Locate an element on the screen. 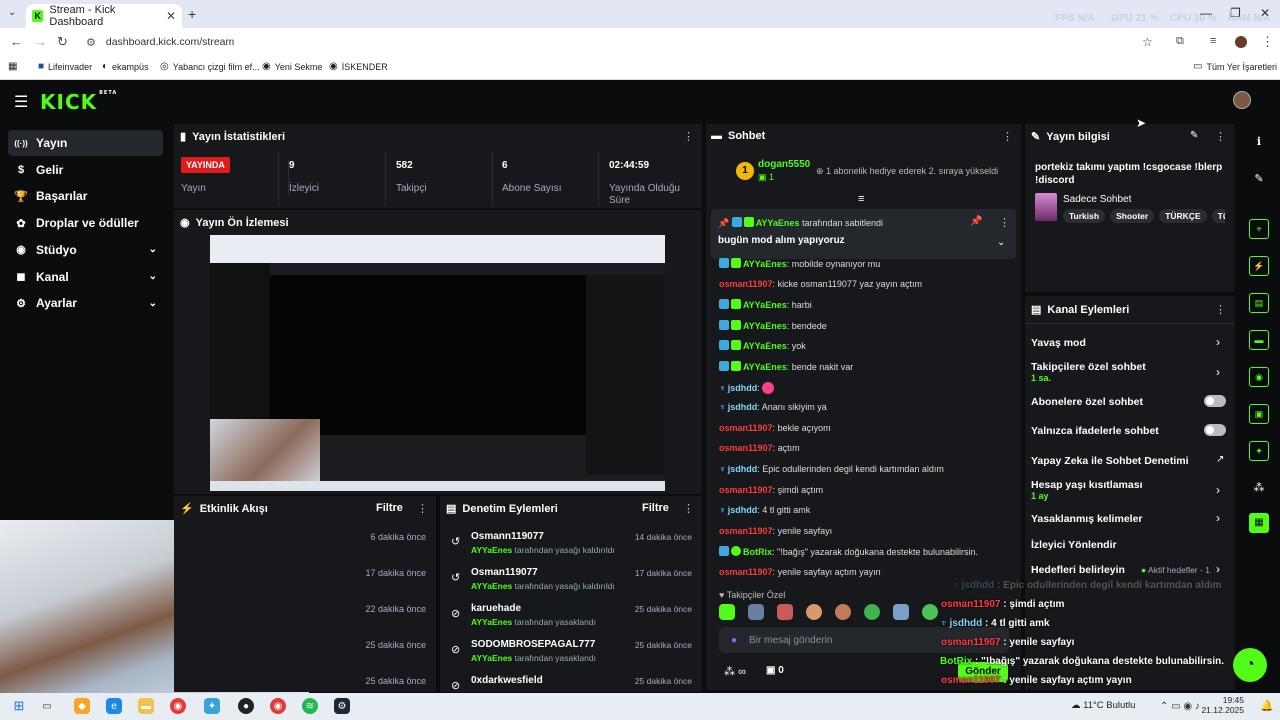 The image size is (1280, 720). microphone-icon: ● is located at coordinates (734, 640).